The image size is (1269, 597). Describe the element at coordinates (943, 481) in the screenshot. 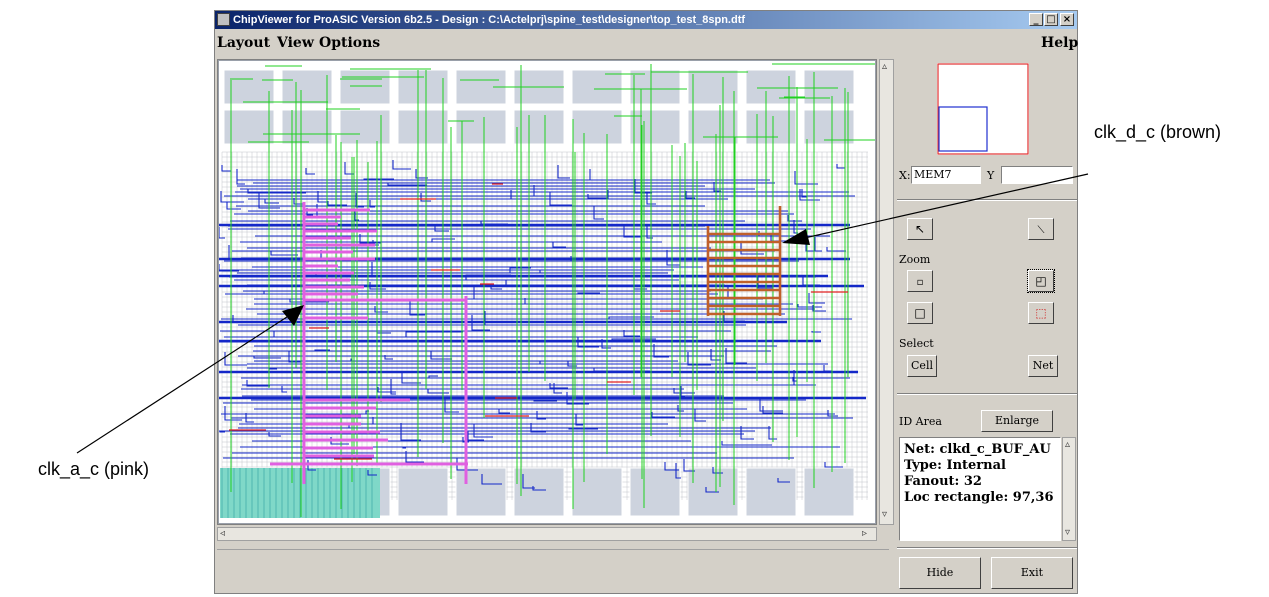

I see `info-fanout: Fanout: 32` at that location.